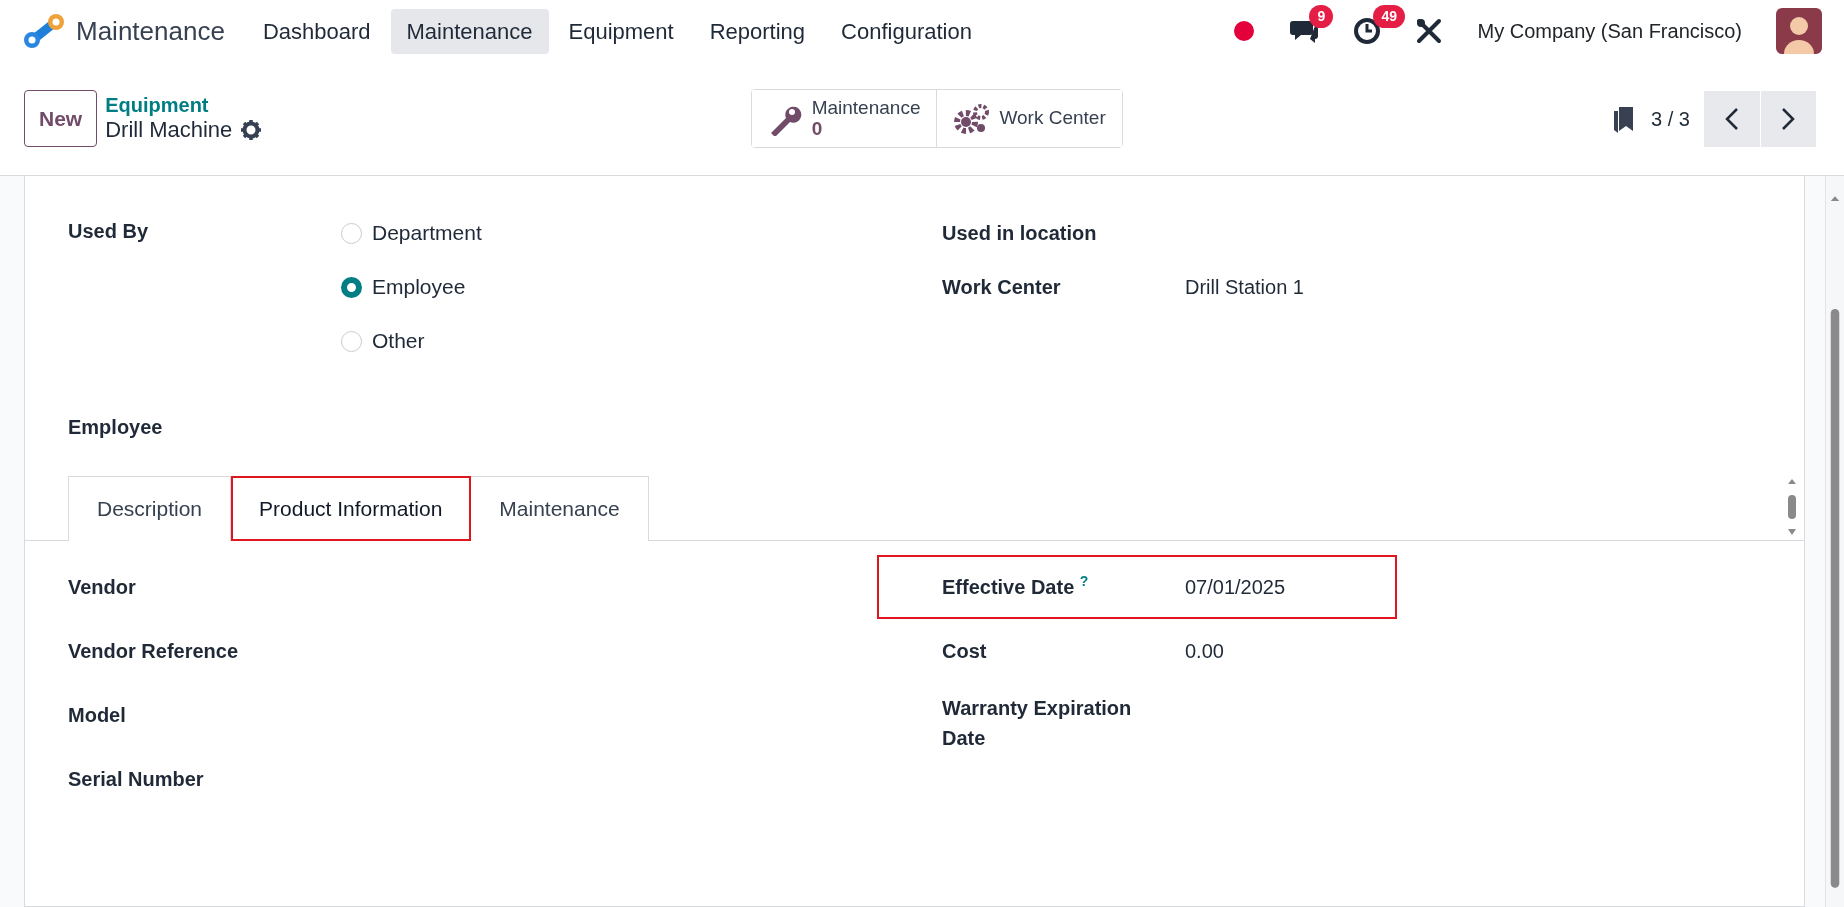 The height and width of the screenshot is (907, 1844). Describe the element at coordinates (1799, 31) in the screenshot. I see `user-avatar` at that location.